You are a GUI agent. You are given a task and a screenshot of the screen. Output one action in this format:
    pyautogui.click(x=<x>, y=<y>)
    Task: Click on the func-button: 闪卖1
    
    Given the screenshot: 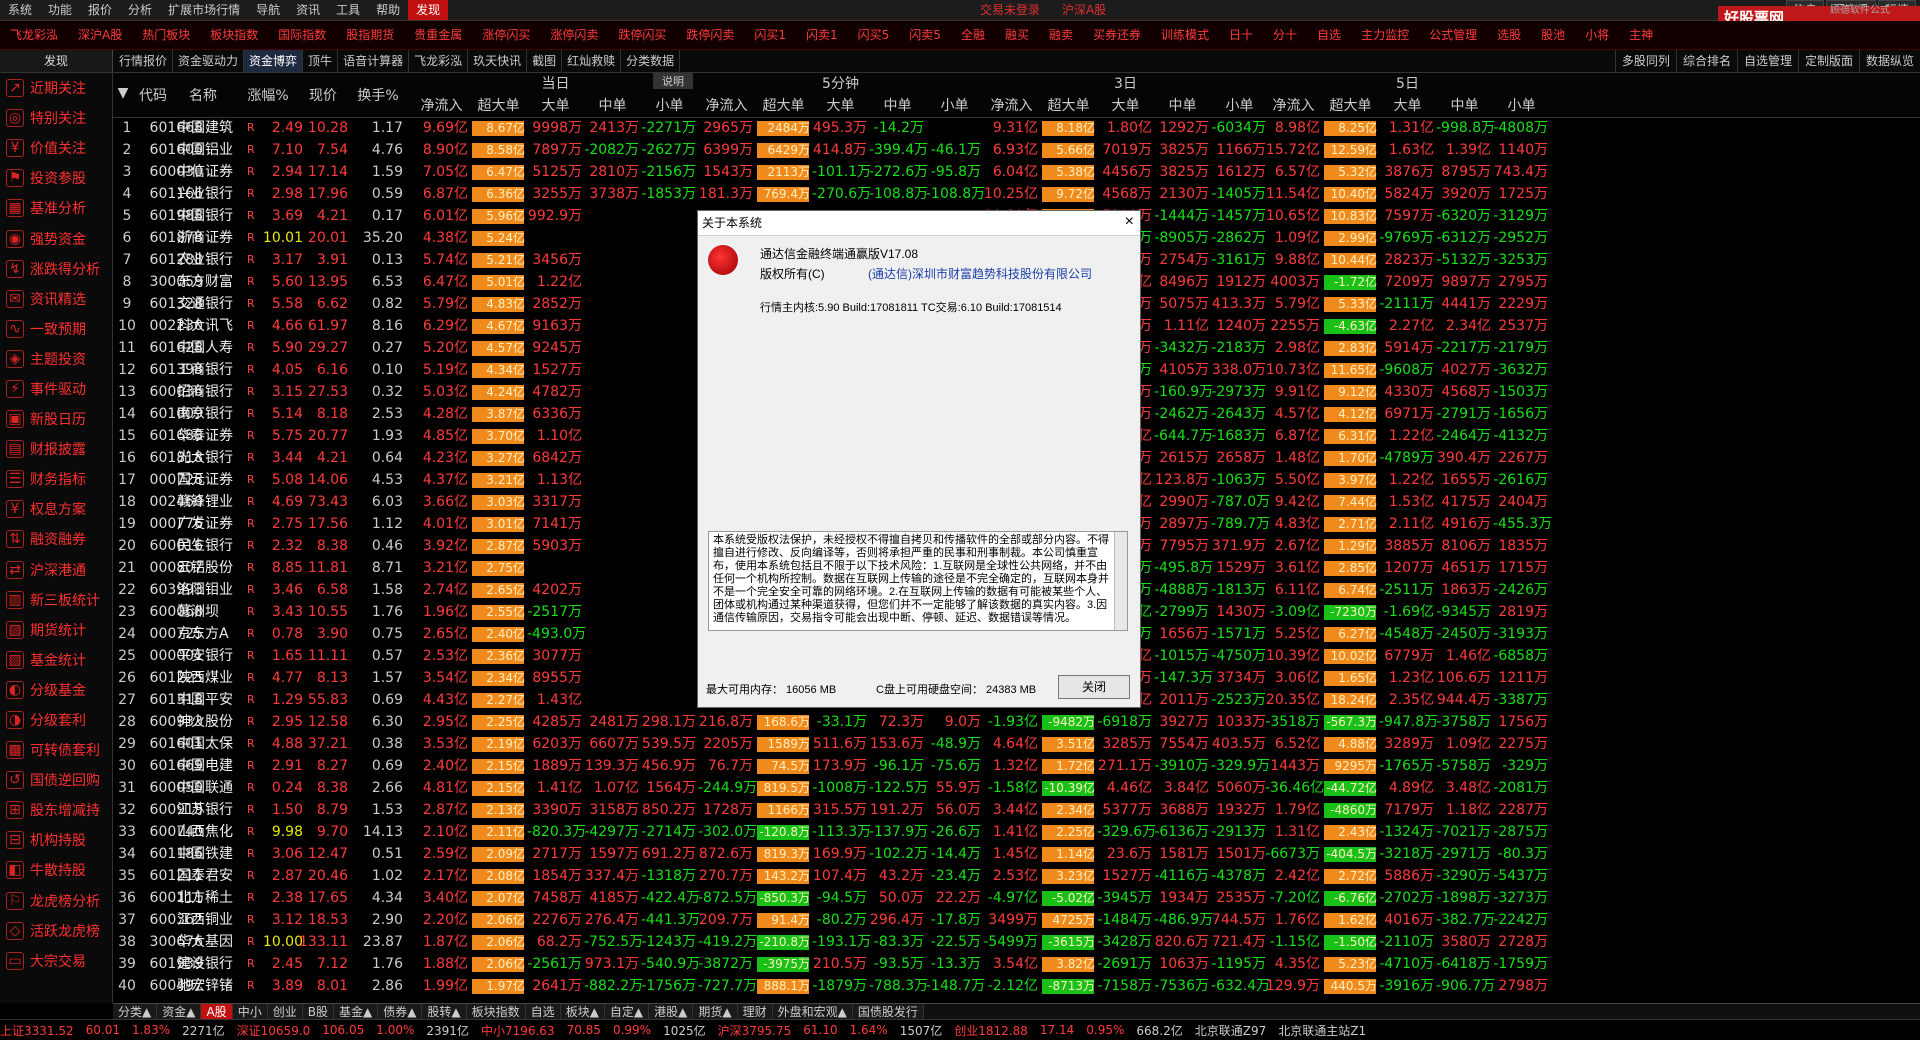 What is the action you would take?
    pyautogui.click(x=822, y=35)
    